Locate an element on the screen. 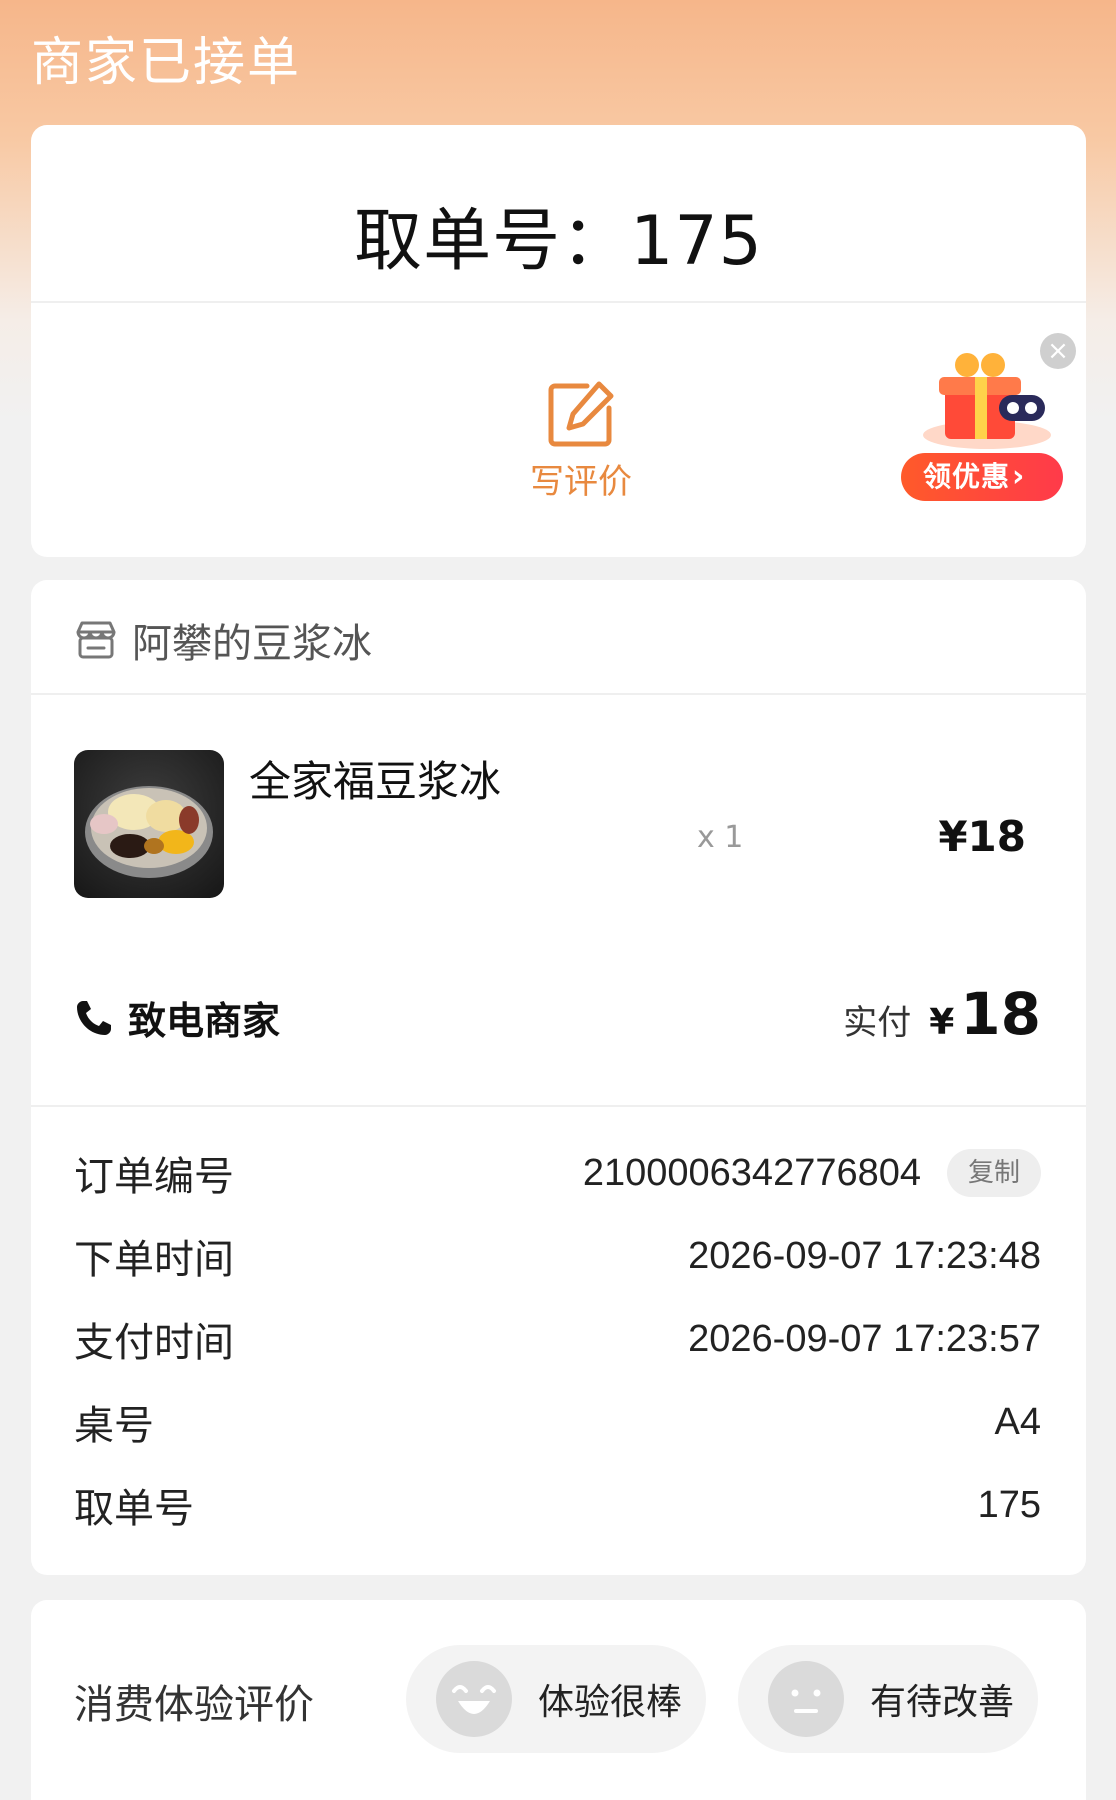 The height and width of the screenshot is (1800, 1116). order-status-title: 商家已接单 is located at coordinates (166, 63).